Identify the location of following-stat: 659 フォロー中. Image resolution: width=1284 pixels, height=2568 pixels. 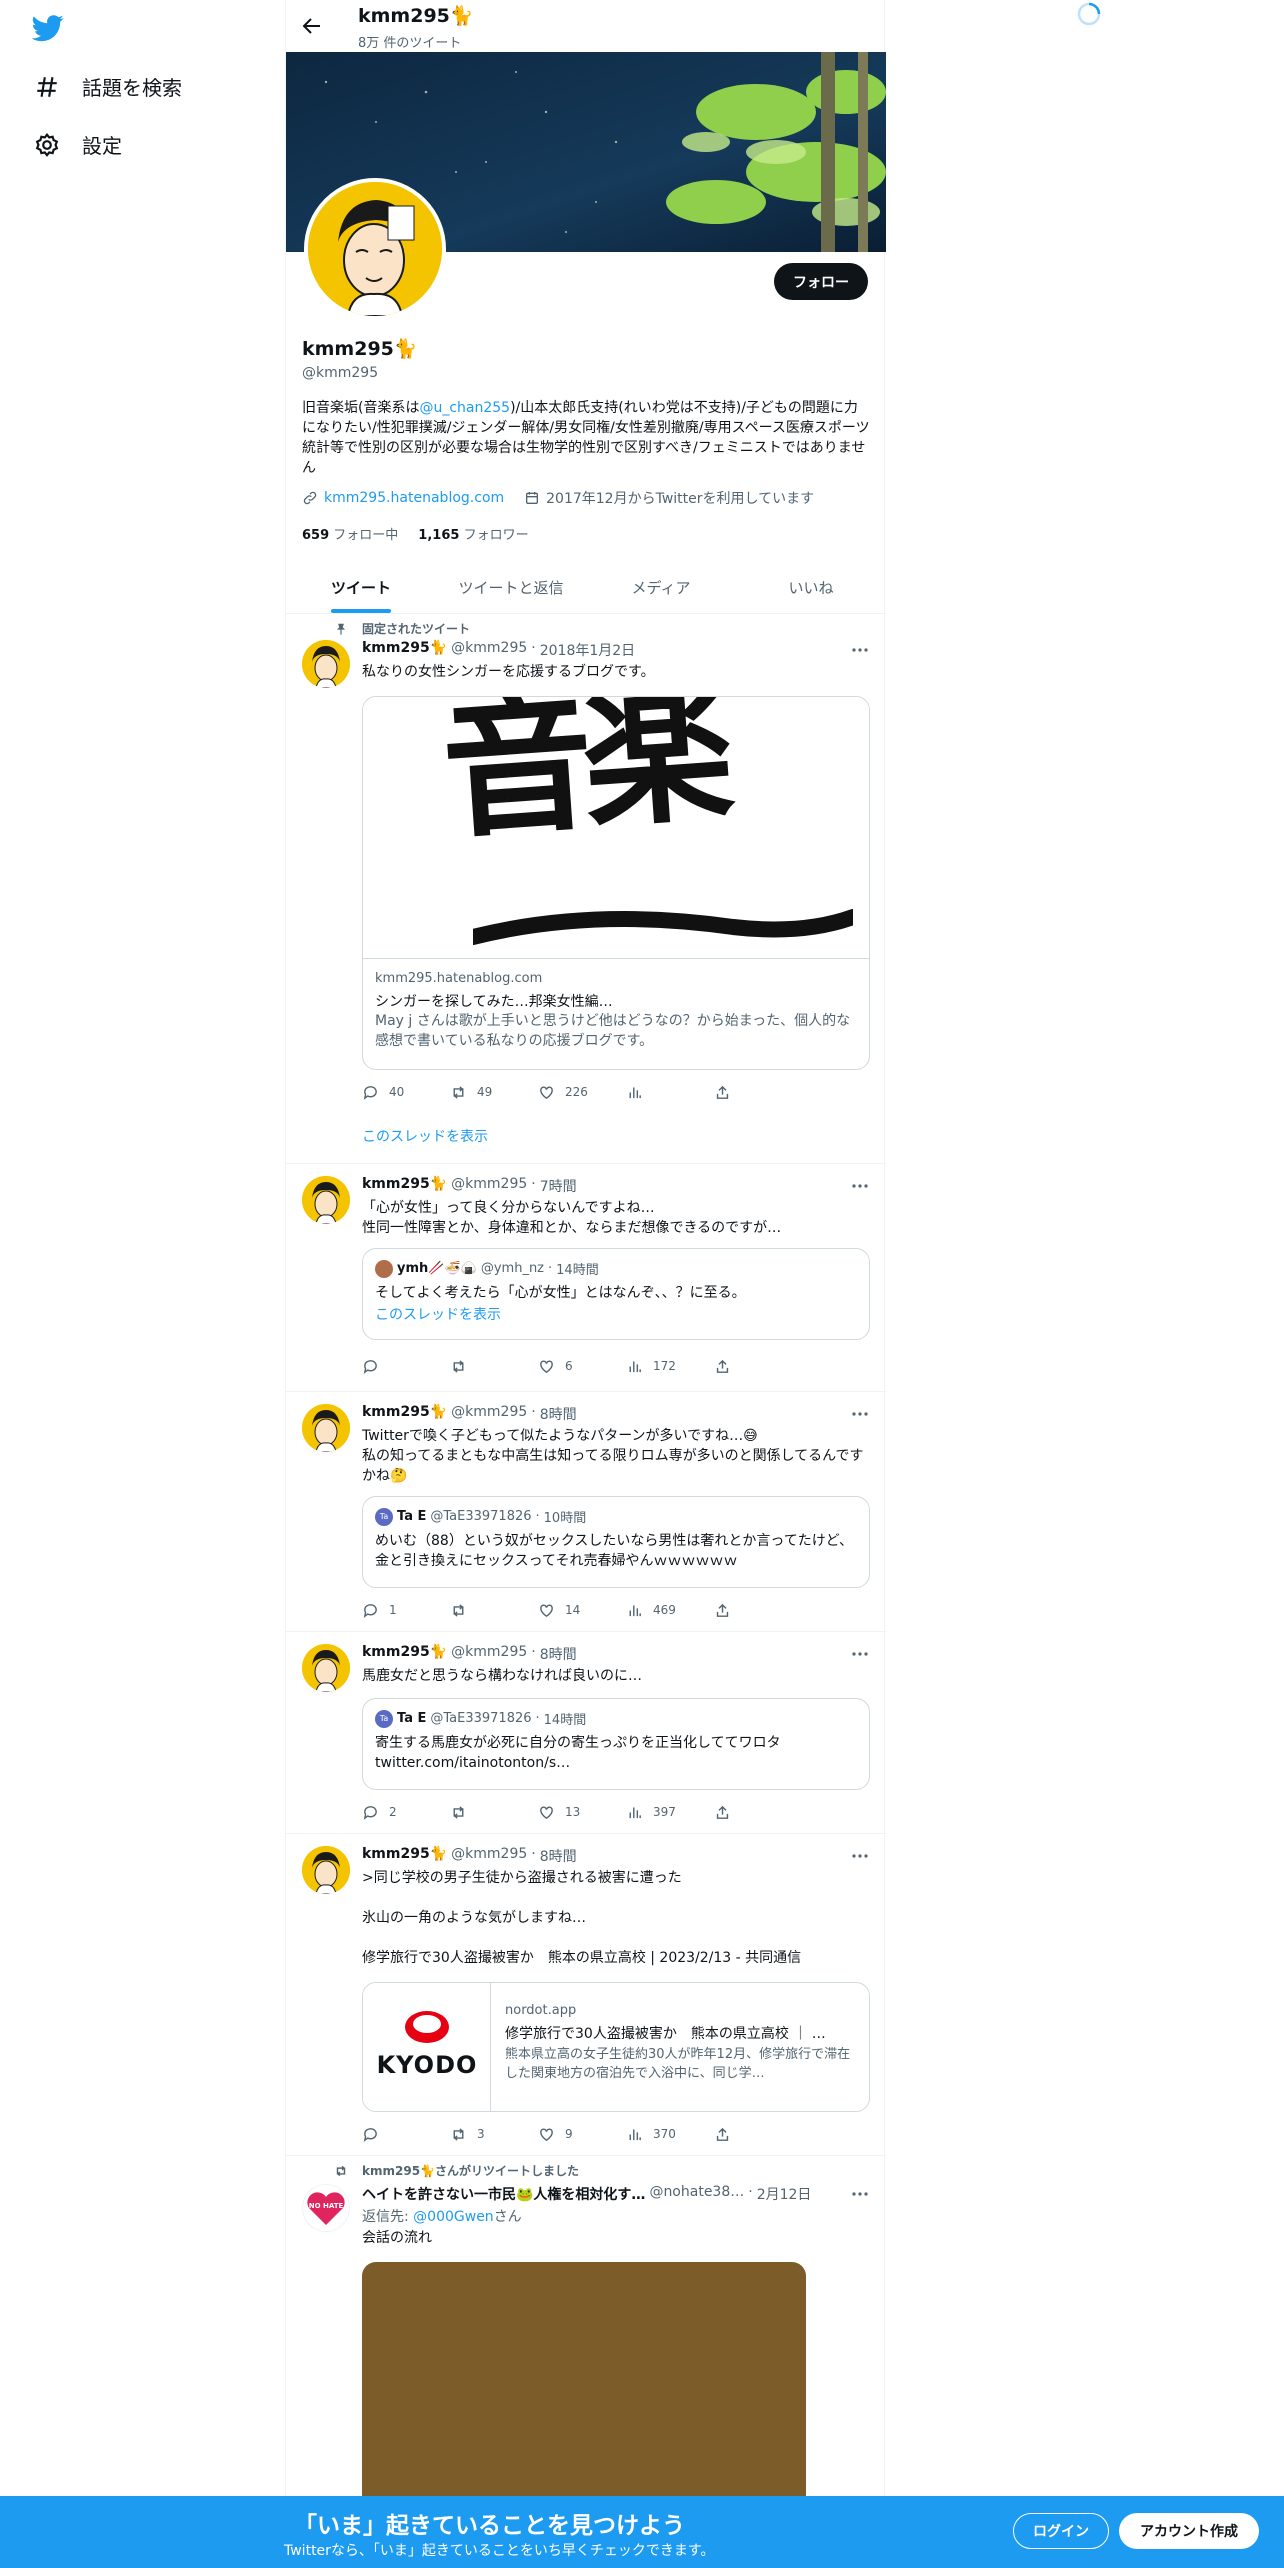
(350, 533).